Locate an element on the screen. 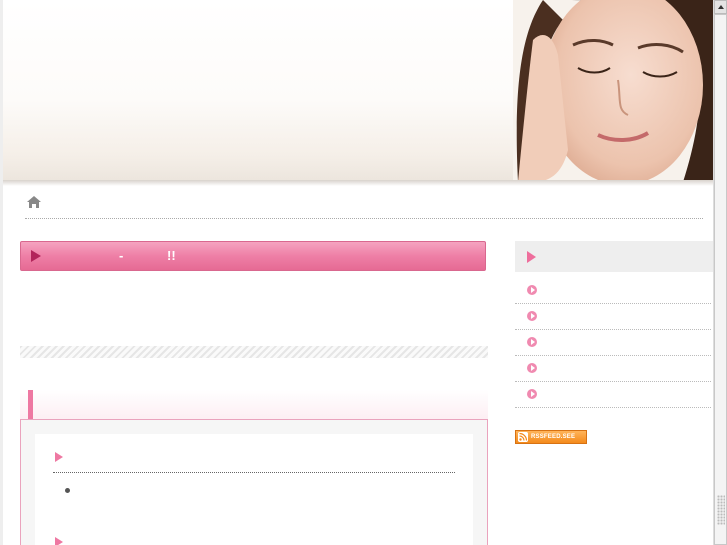 This screenshot has width=727, height=545. section-heading-accent is located at coordinates (30, 405).